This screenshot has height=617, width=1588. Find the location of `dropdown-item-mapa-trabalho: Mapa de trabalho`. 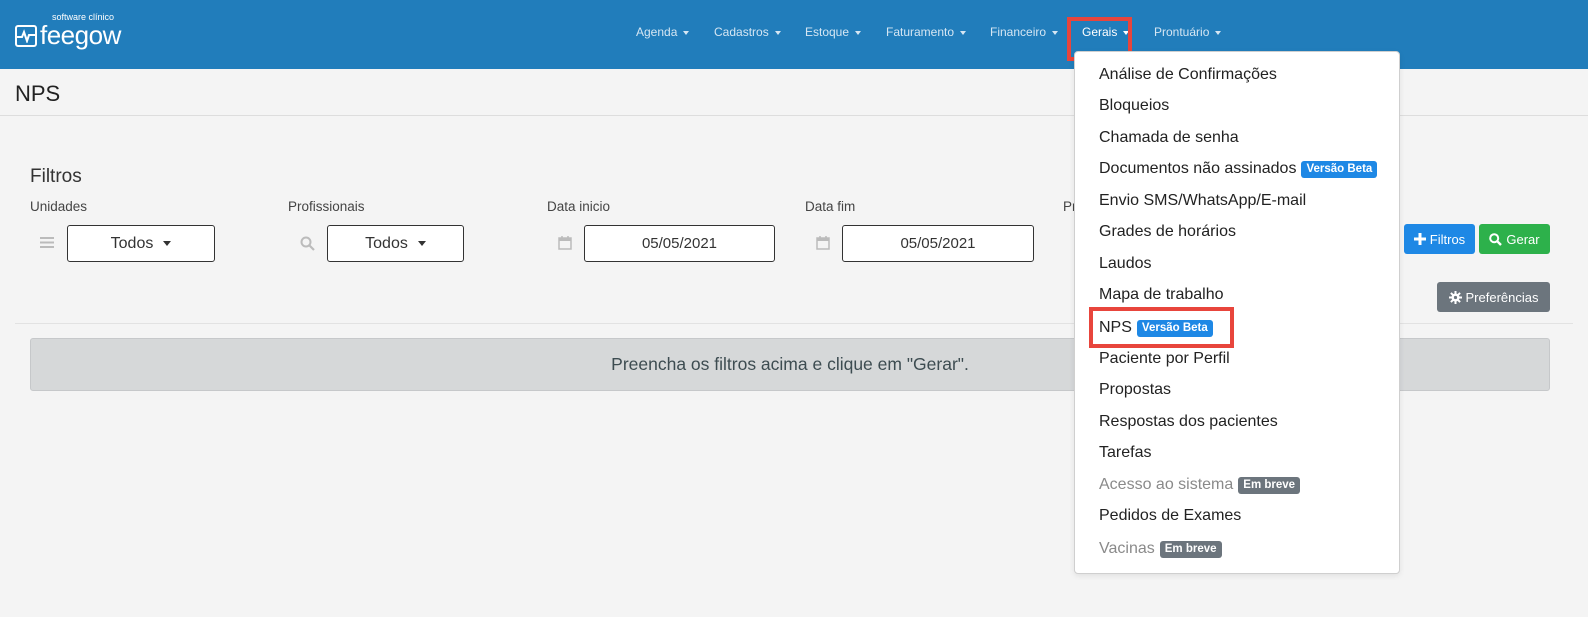

dropdown-item-mapa-trabalho: Mapa de trabalho is located at coordinates (1161, 295).